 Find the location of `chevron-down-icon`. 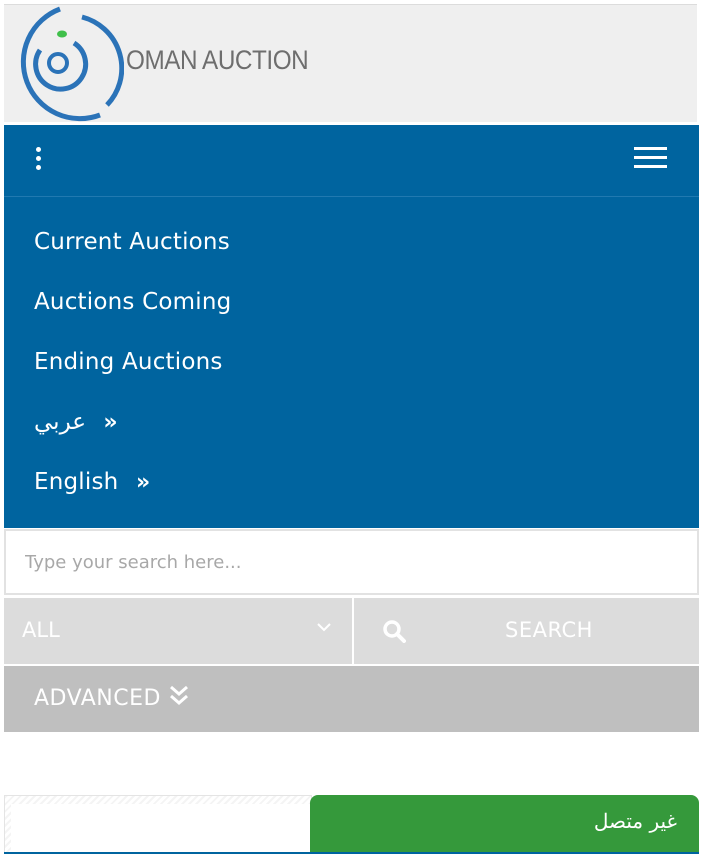

chevron-down-icon is located at coordinates (324, 627).